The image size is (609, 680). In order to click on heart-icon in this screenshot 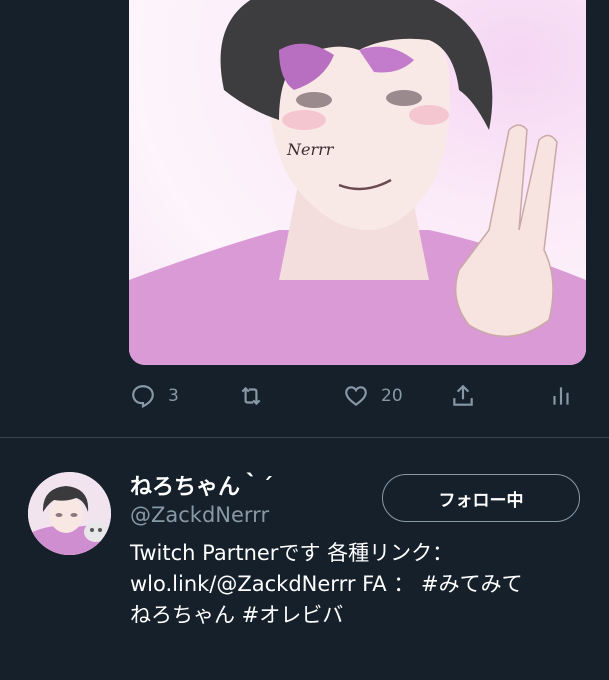, I will do `click(356, 396)`.